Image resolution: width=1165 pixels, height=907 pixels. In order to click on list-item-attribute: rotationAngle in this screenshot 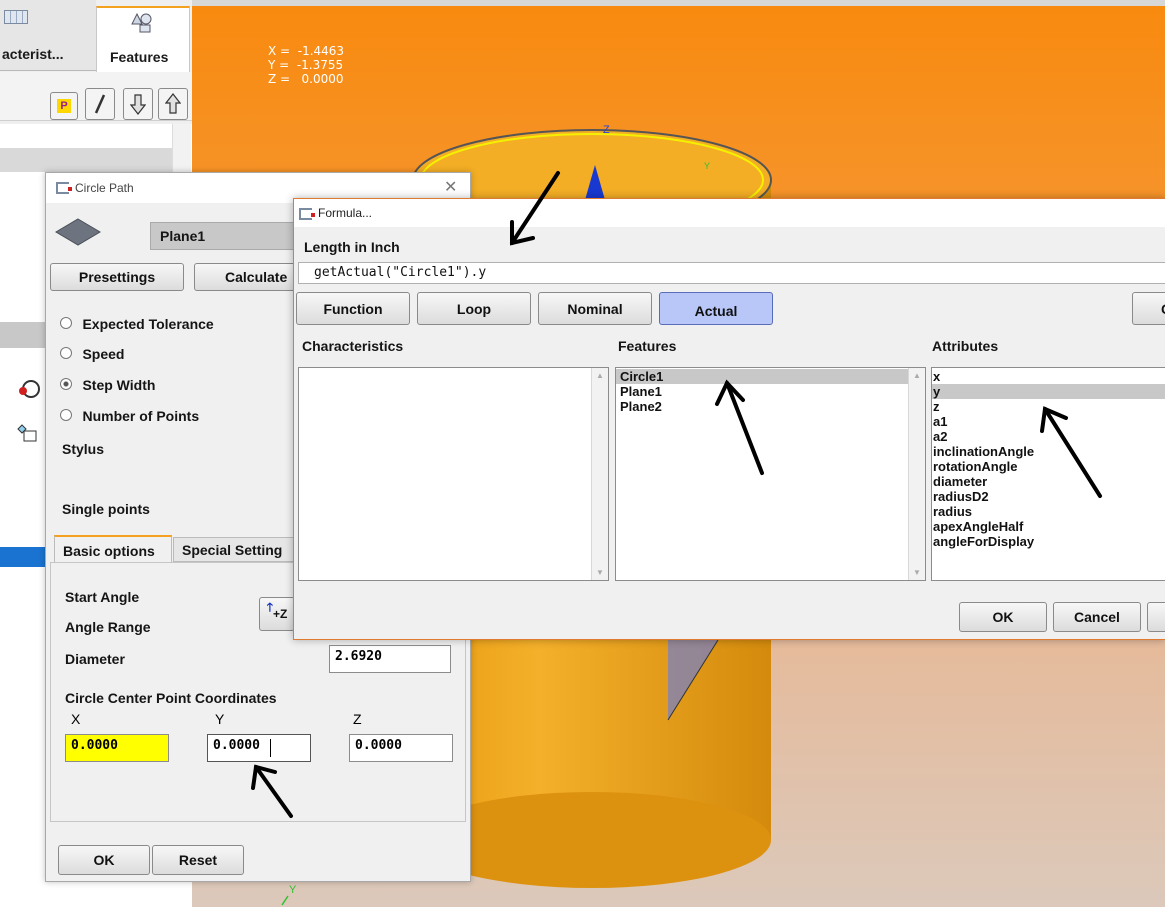, I will do `click(1048, 466)`.